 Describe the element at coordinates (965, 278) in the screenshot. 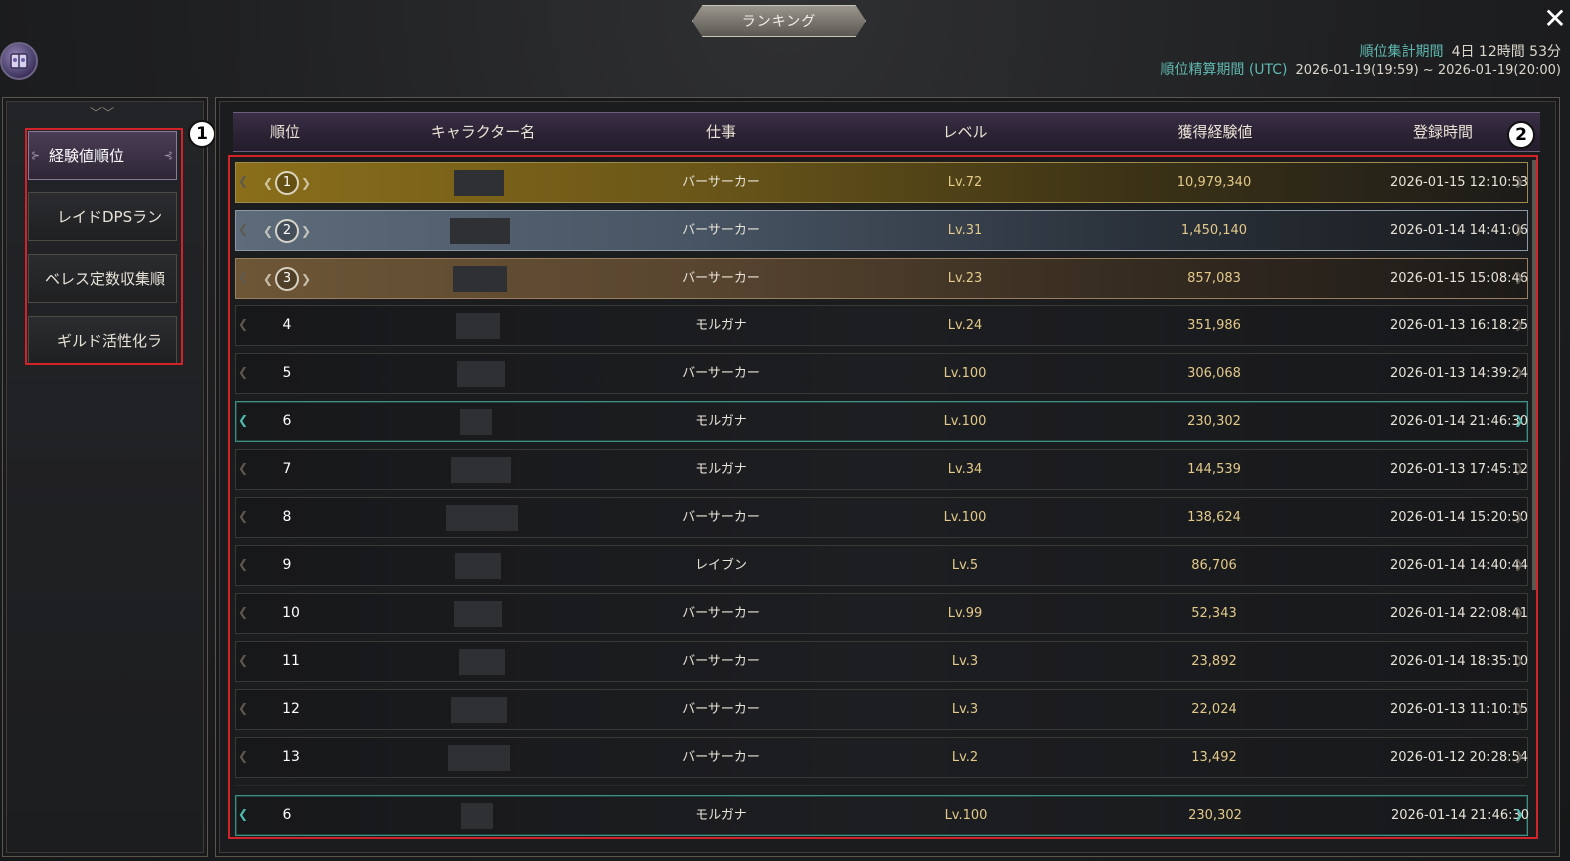

I see `level-cell: Lv.23` at that location.